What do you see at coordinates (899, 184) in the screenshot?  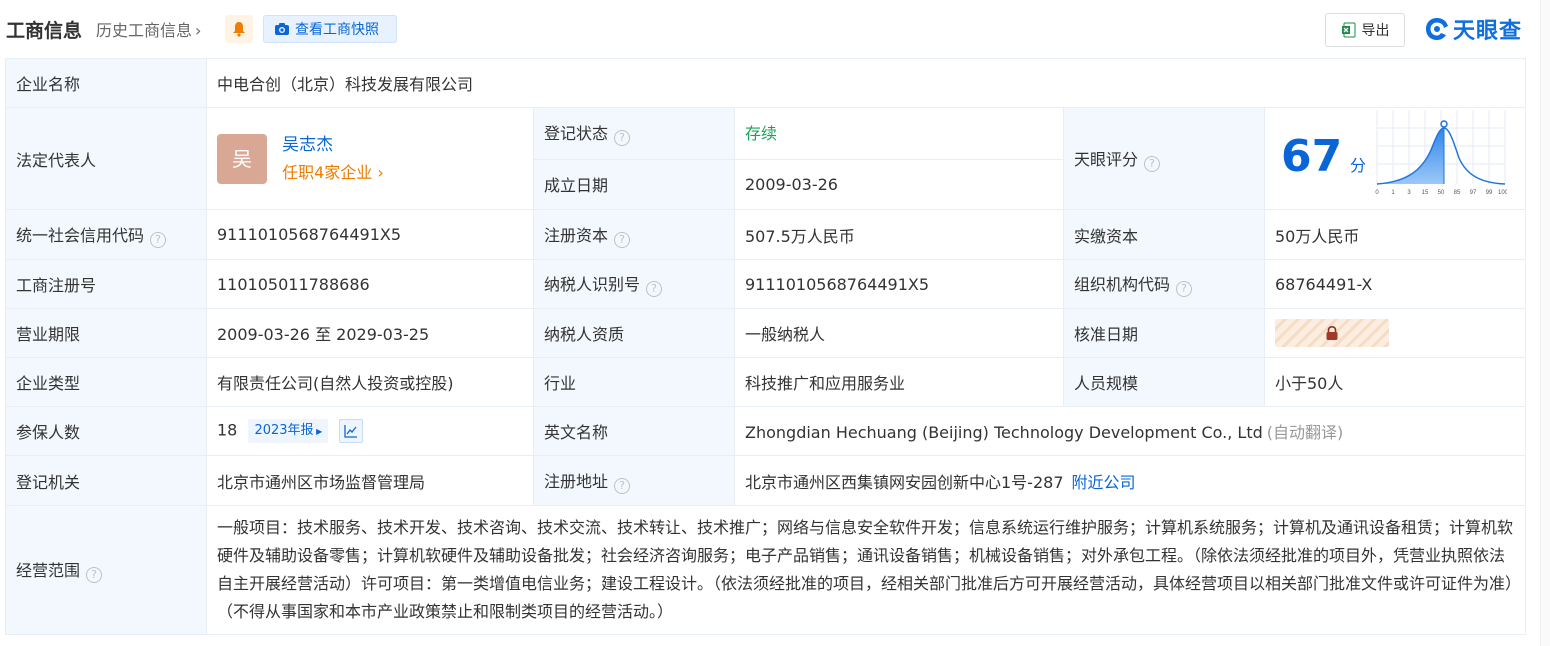 I see `found-date-value: 2009-03-26` at bounding box center [899, 184].